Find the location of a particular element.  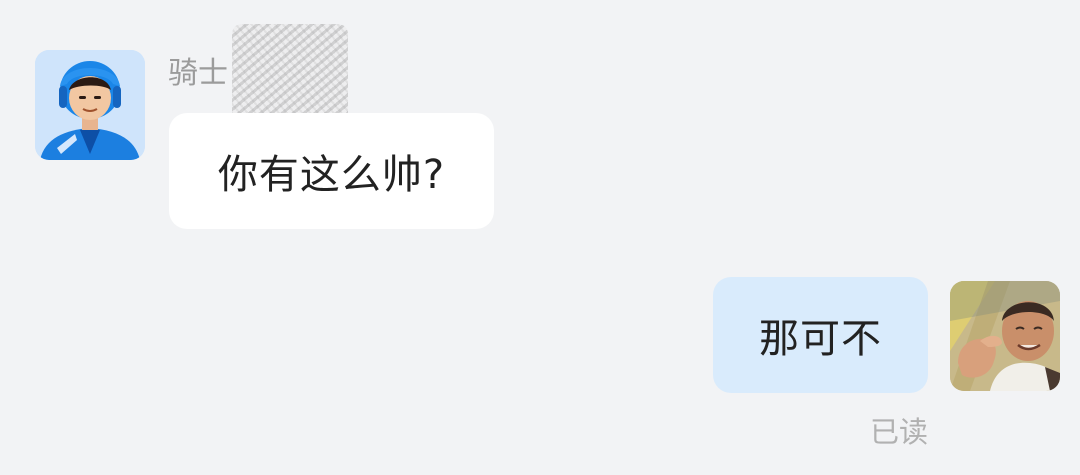

sender-name: 骑士 is located at coordinates (198, 73).